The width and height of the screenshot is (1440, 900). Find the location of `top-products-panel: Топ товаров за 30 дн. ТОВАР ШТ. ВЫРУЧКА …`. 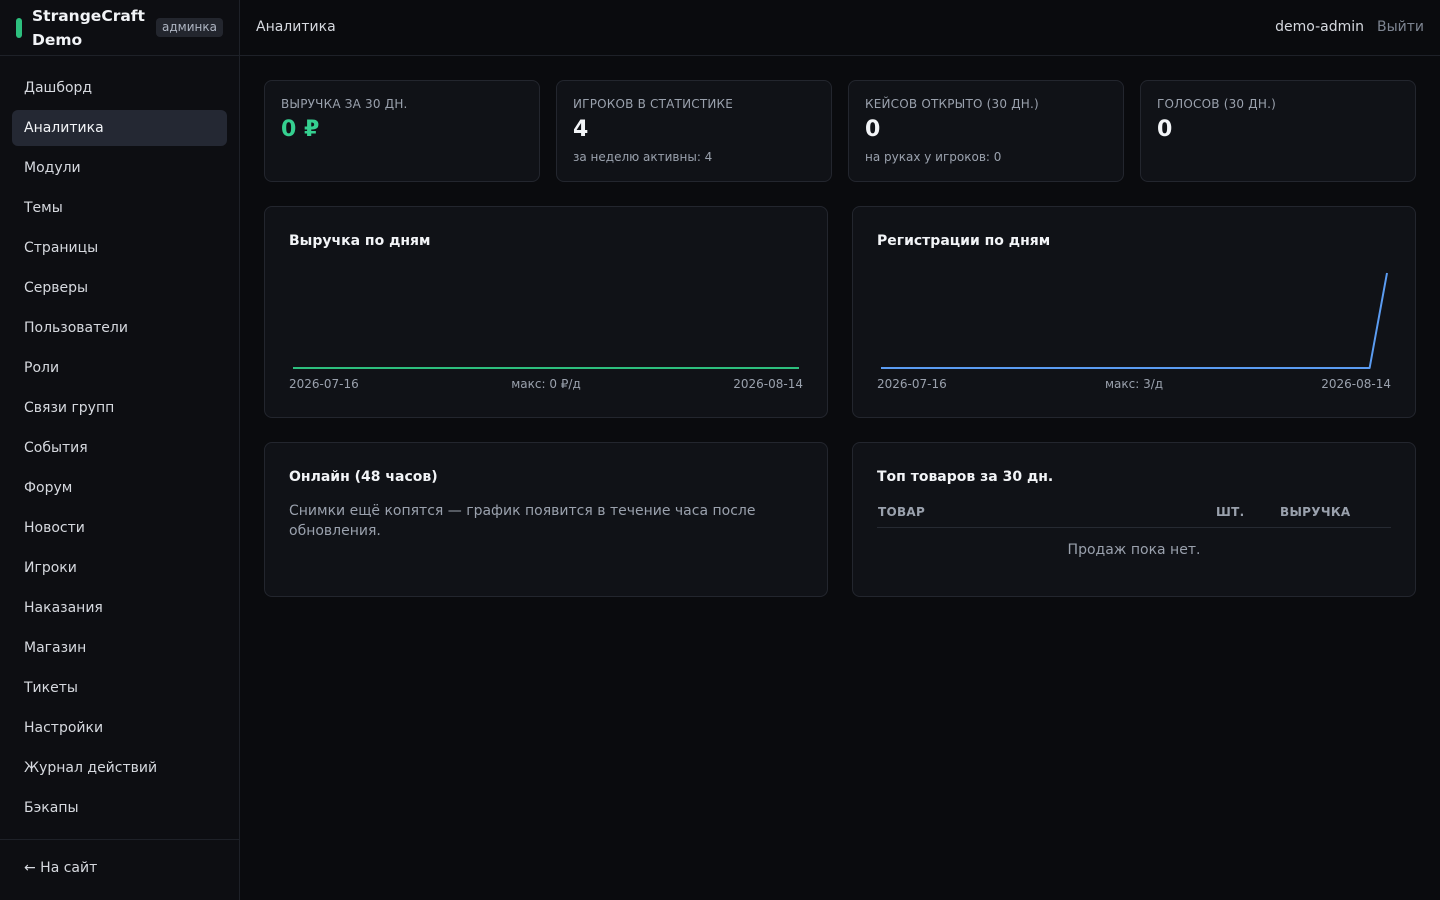

top-products-panel: Топ товаров за 30 дн. ТОВАР ШТ. ВЫРУЧКА … is located at coordinates (1134, 519).